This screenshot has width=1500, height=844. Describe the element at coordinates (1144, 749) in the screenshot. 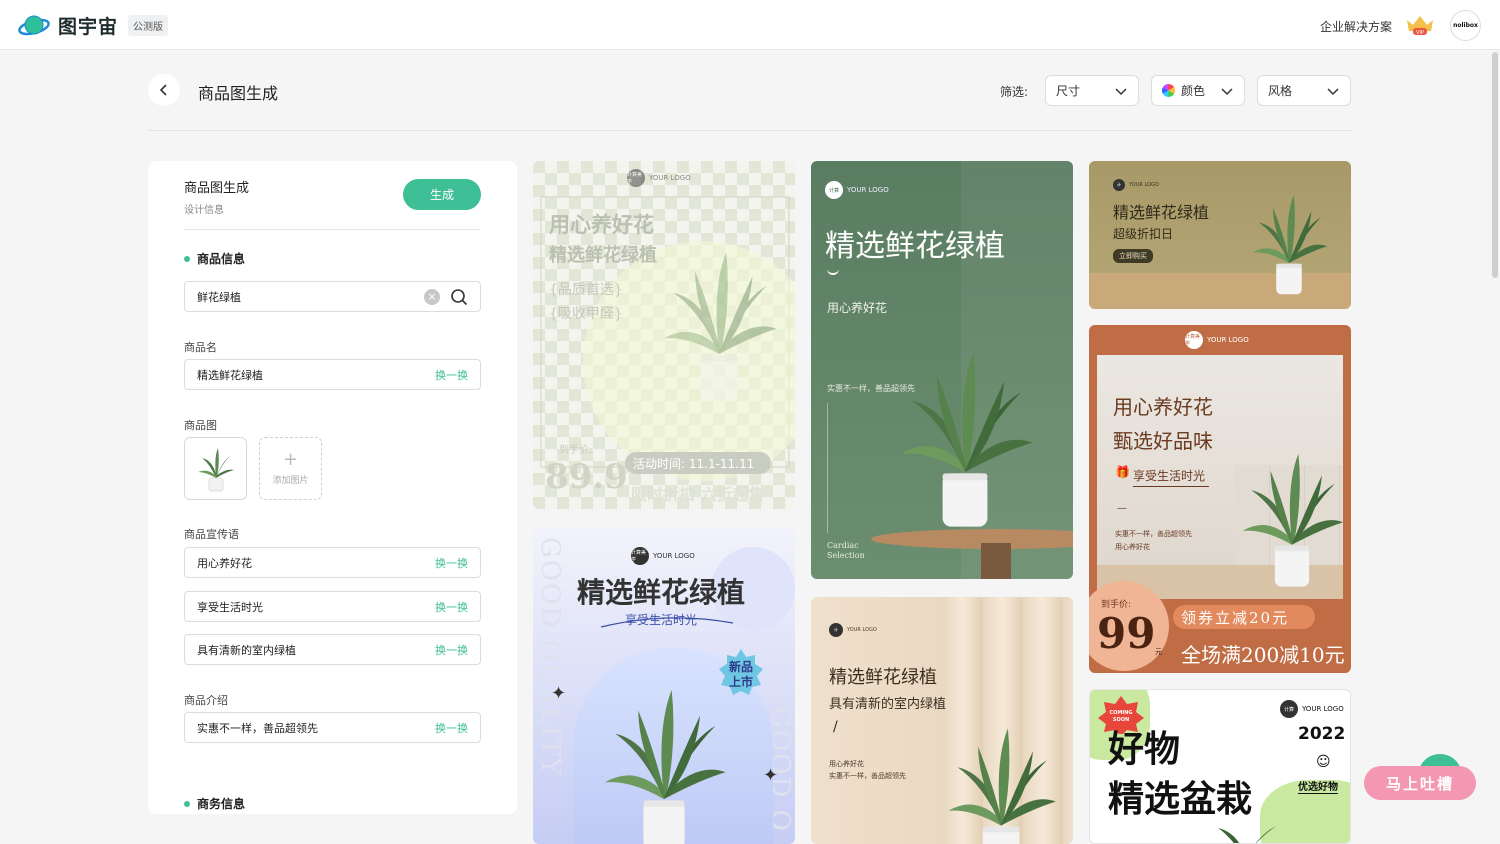

I see `card-title: 好物` at that location.